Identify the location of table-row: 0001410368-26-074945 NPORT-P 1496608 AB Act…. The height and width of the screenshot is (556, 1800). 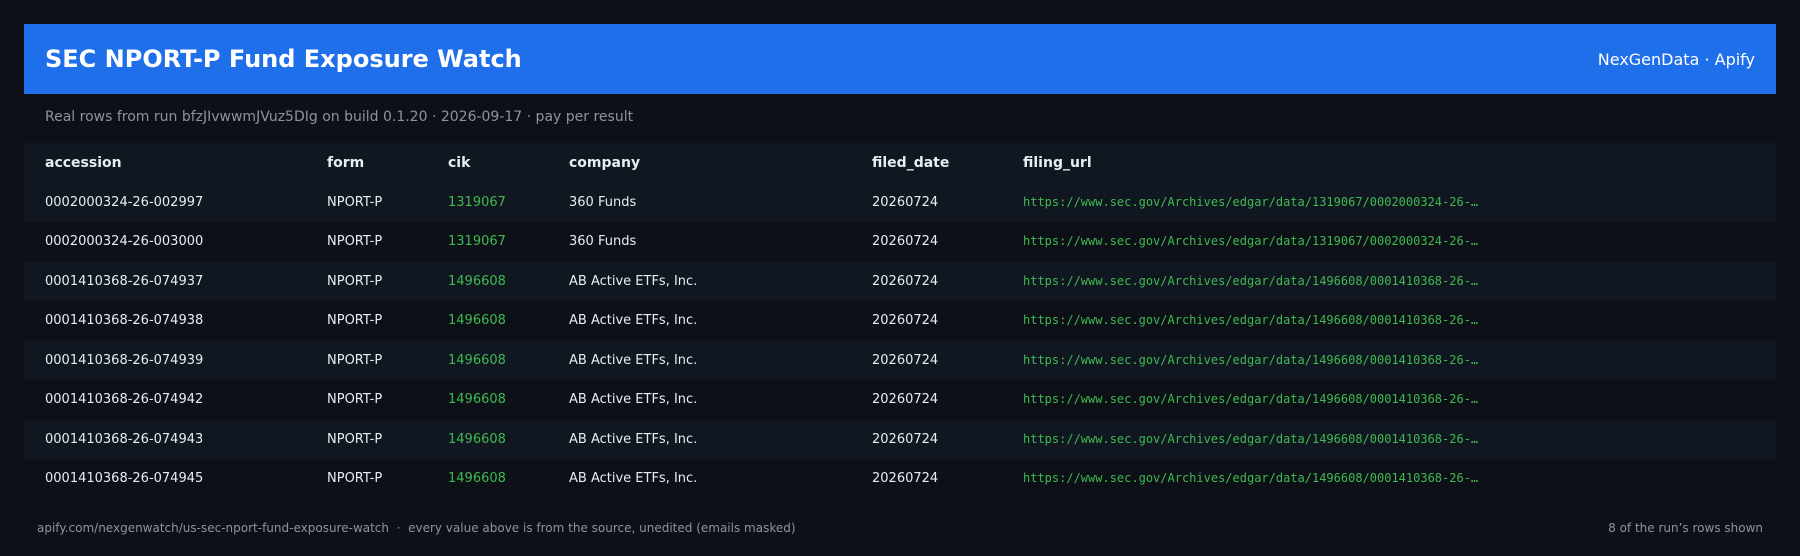
(900, 479).